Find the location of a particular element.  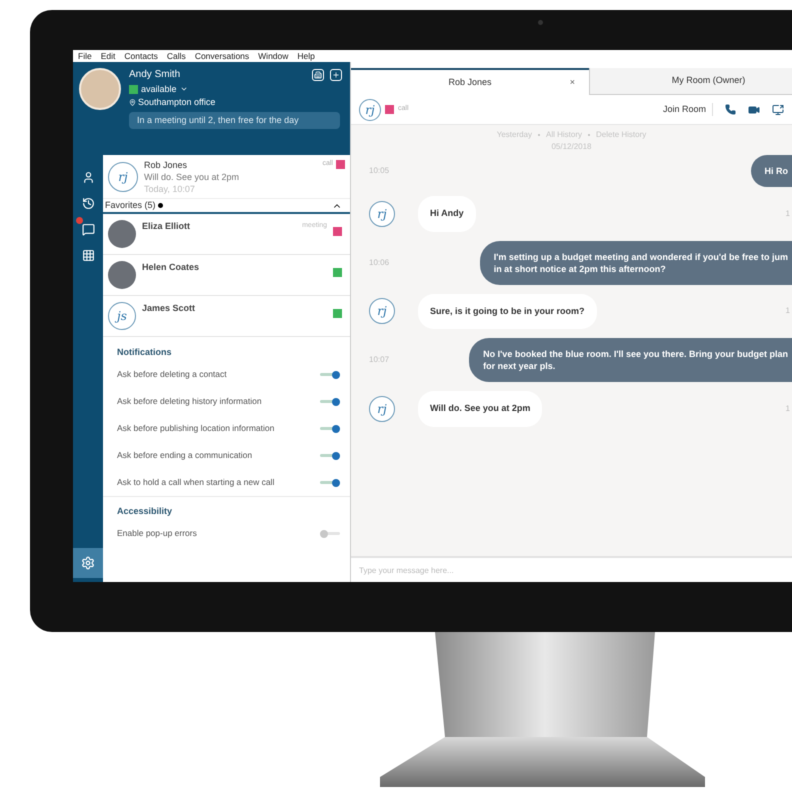

location-text: Southampton office is located at coordinates (177, 102).